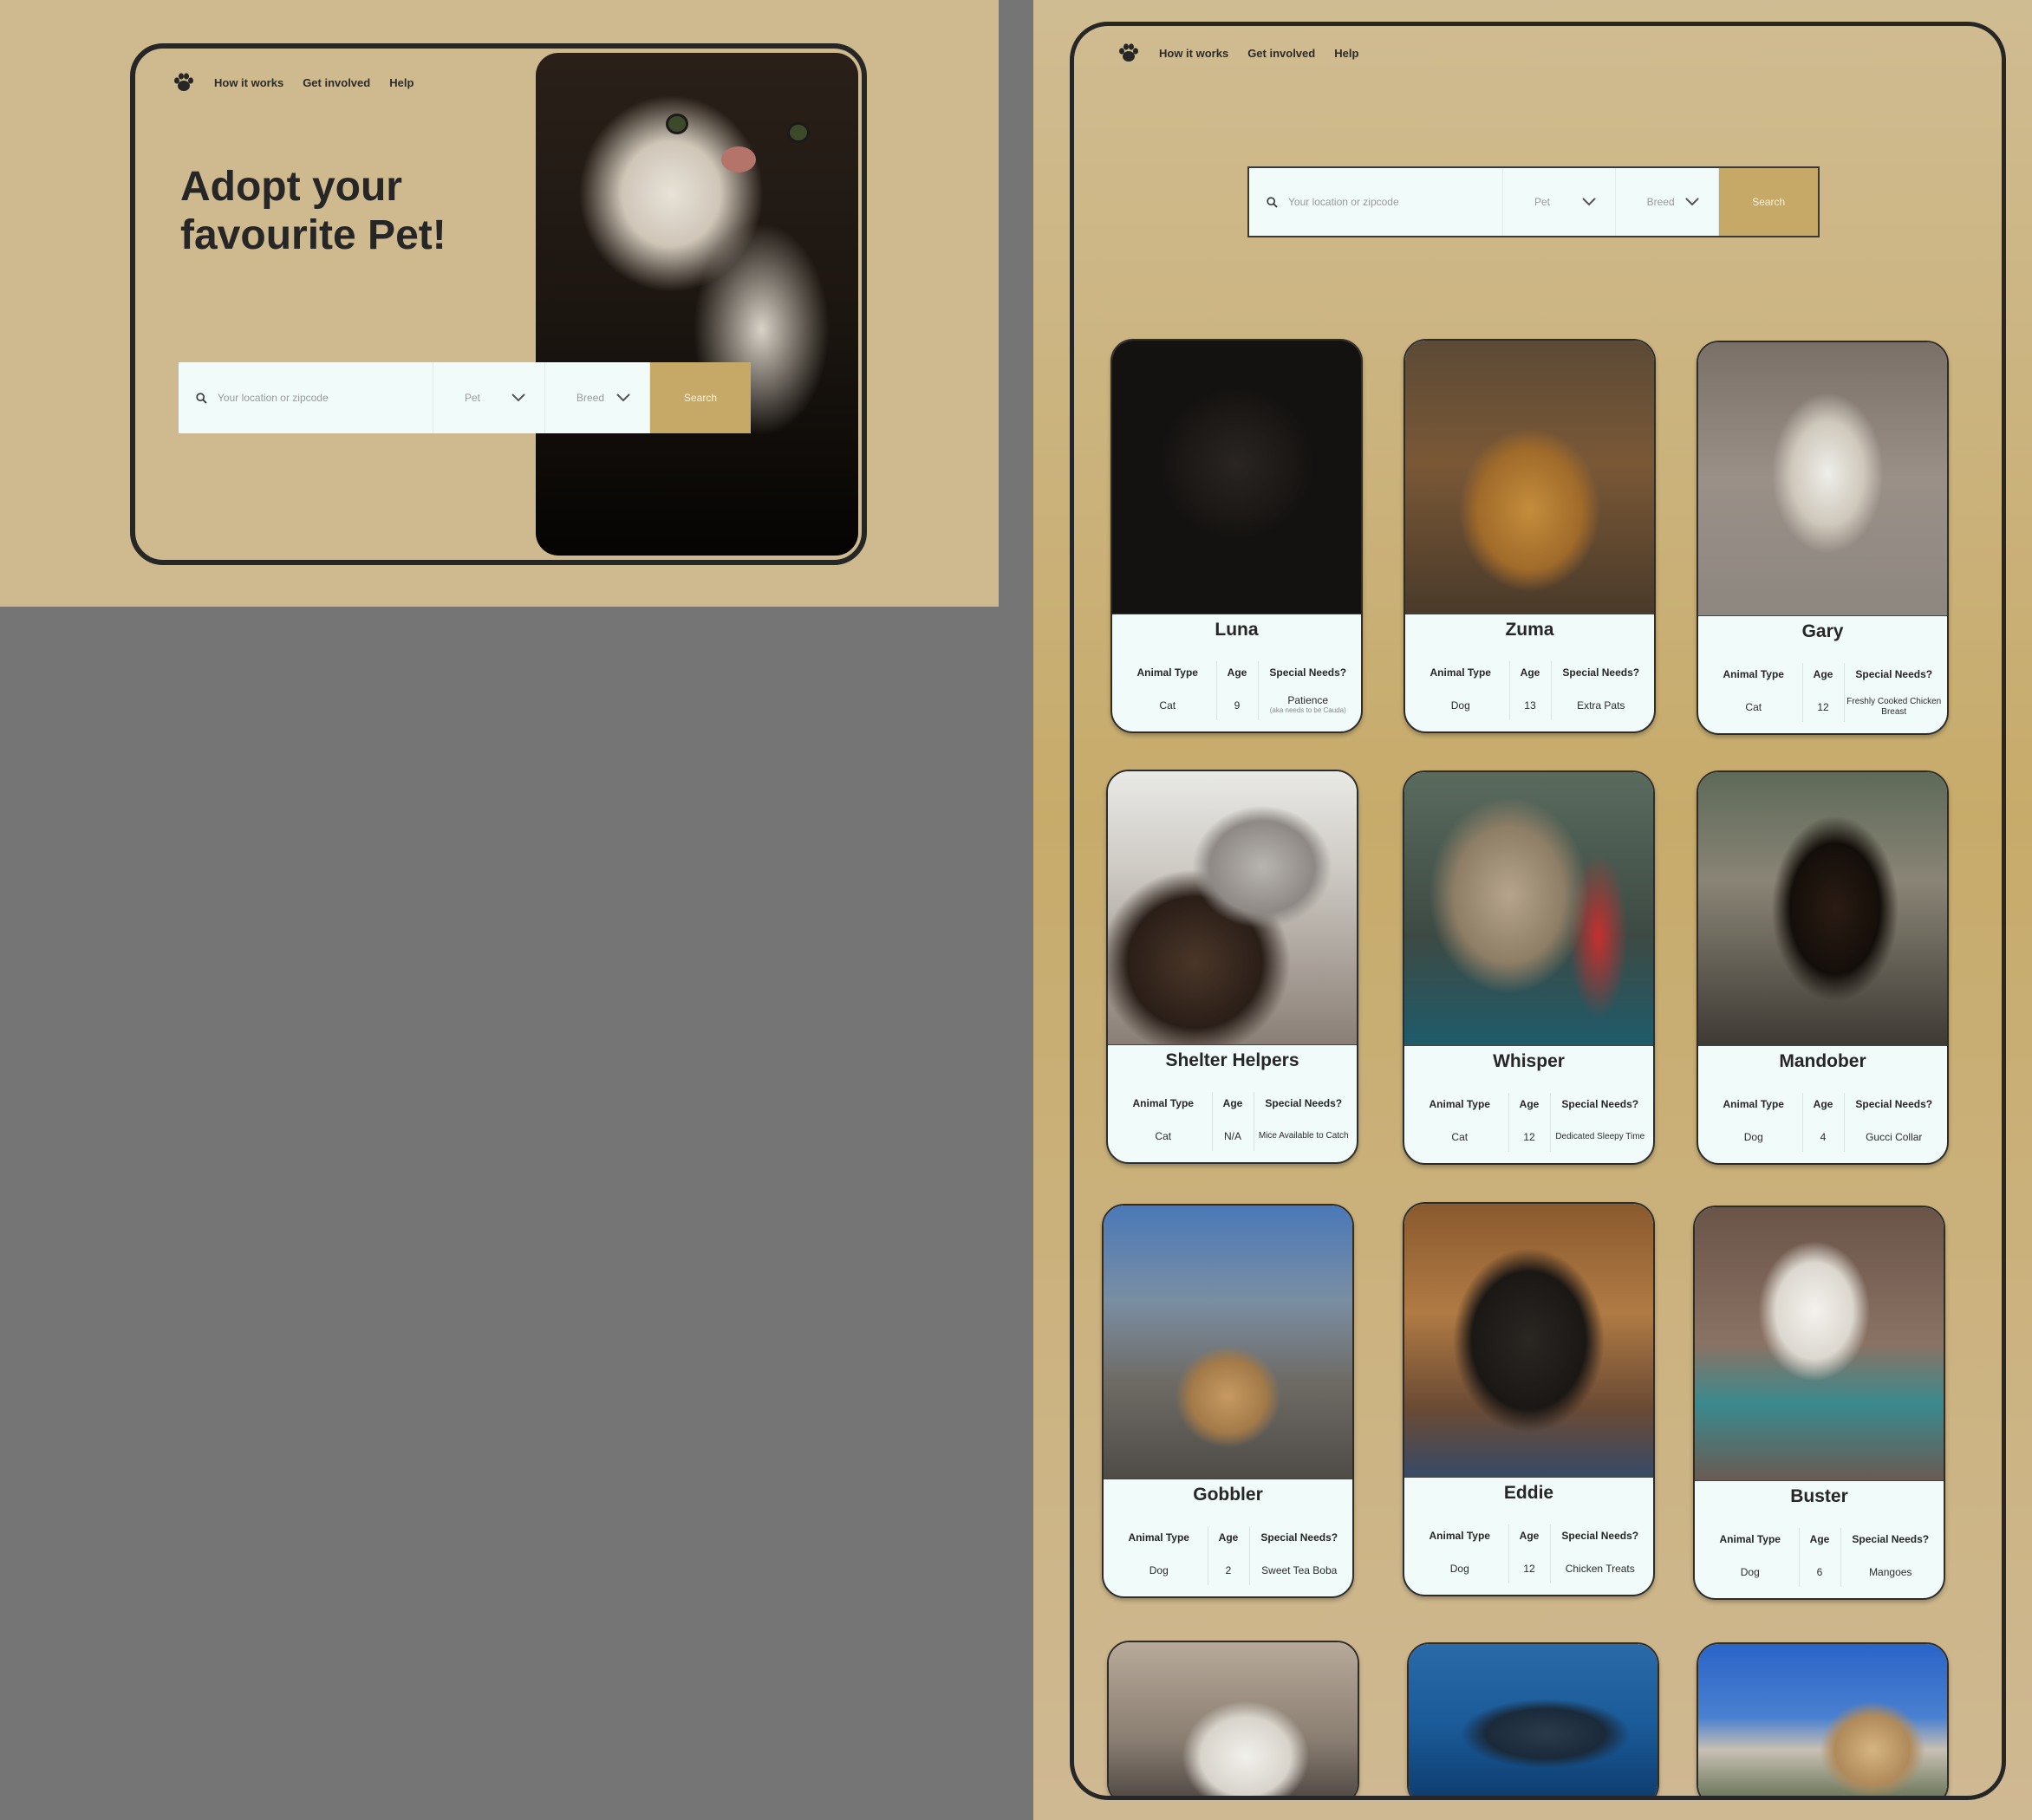 Image resolution: width=2032 pixels, height=1820 pixels. I want to click on pet-info-table: Animal Type Age Special Needs? Dog 6 Mangoes, so click(1821, 1557).